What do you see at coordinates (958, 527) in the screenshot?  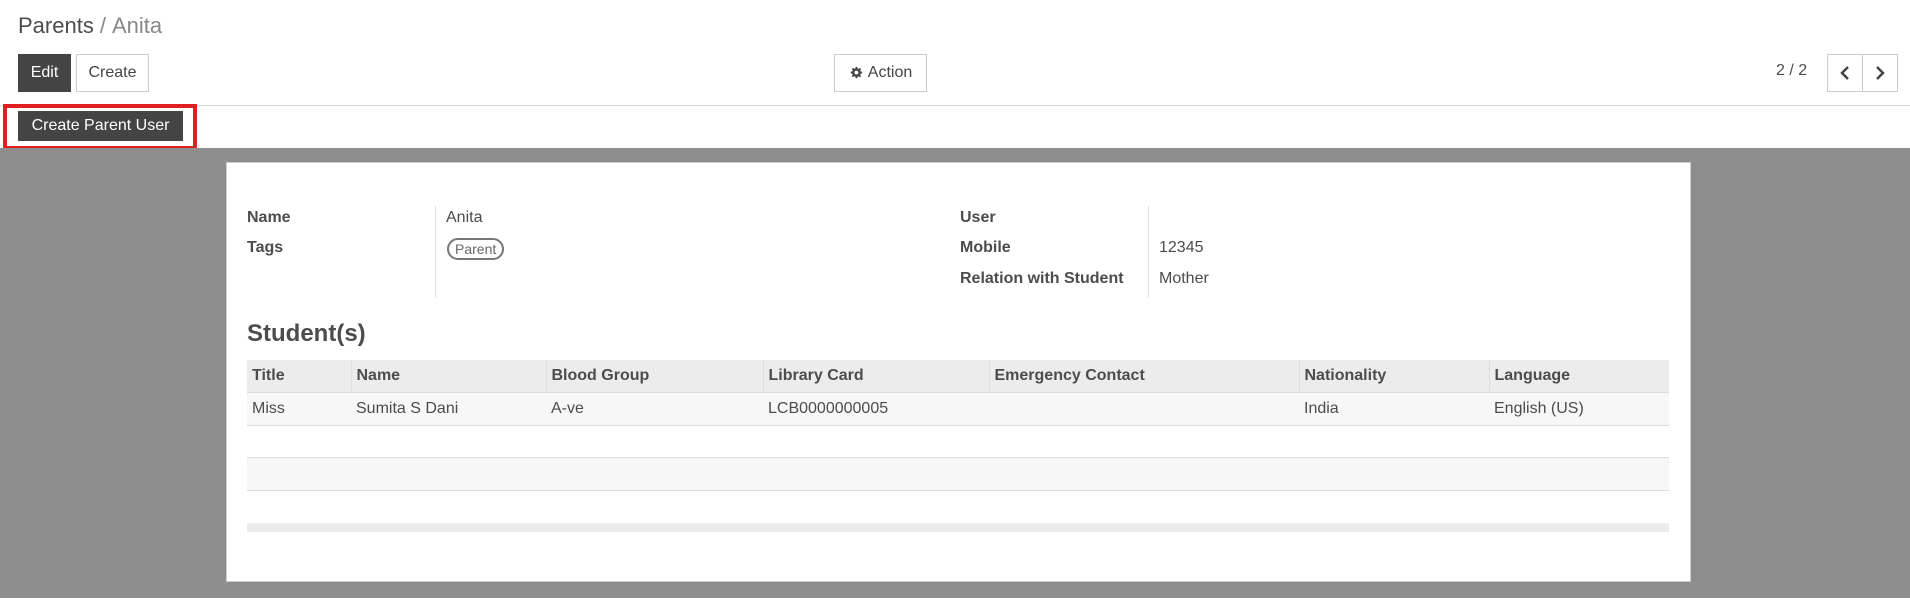 I see `table-footer` at bounding box center [958, 527].